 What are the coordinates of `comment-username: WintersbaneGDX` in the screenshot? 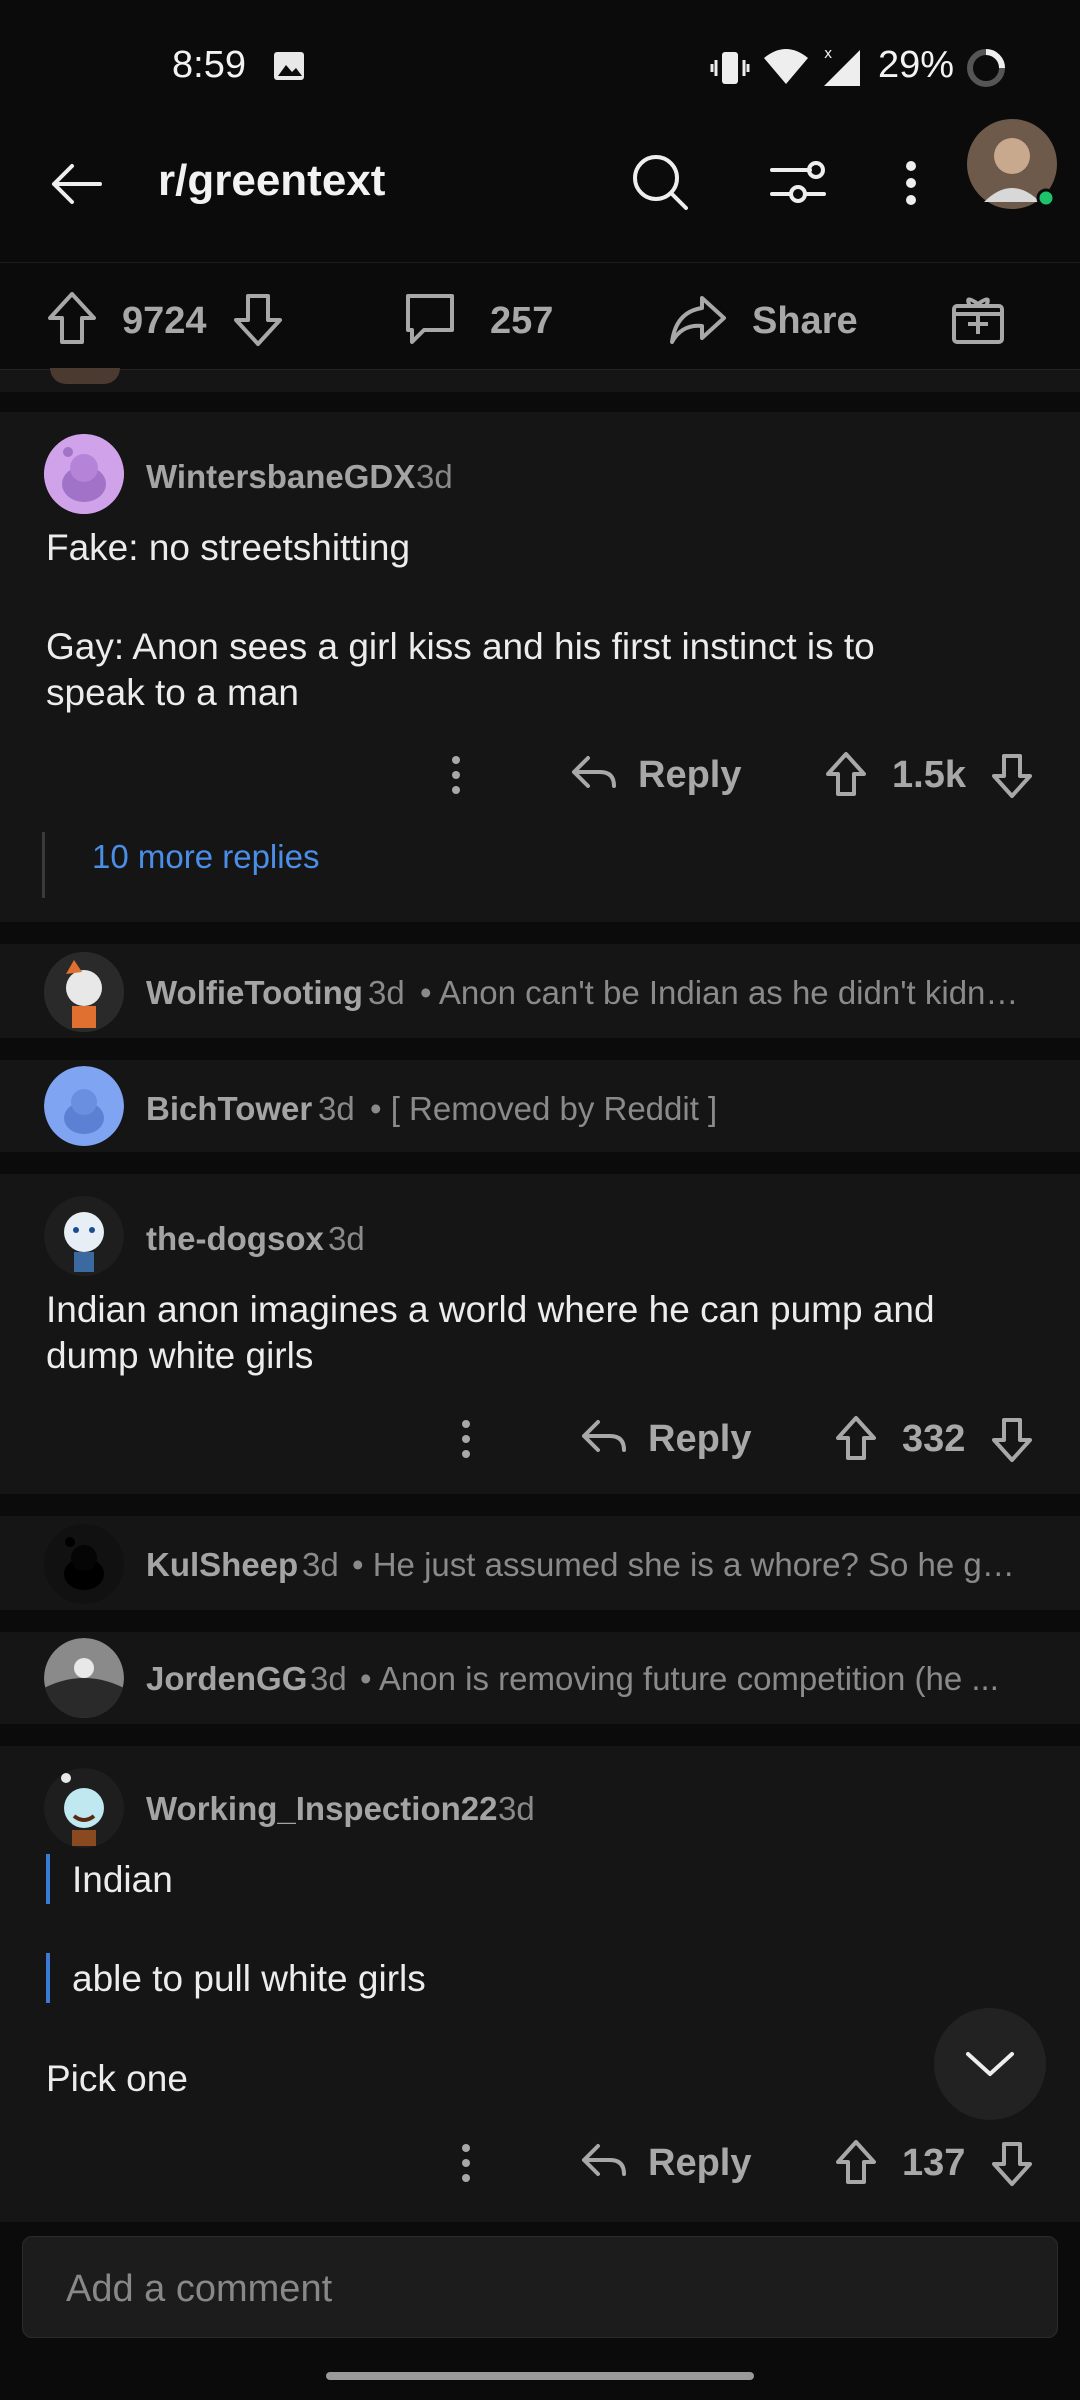 It's located at (280, 477).